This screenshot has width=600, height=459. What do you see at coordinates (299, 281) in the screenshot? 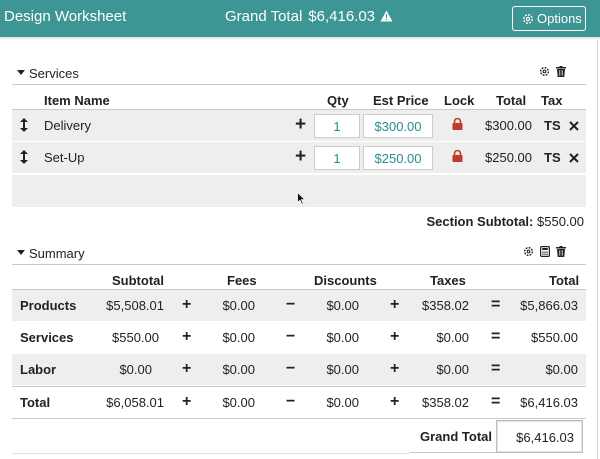
I see `summary-column-headers: Subtotal Fees Discounts Taxes Total` at bounding box center [299, 281].